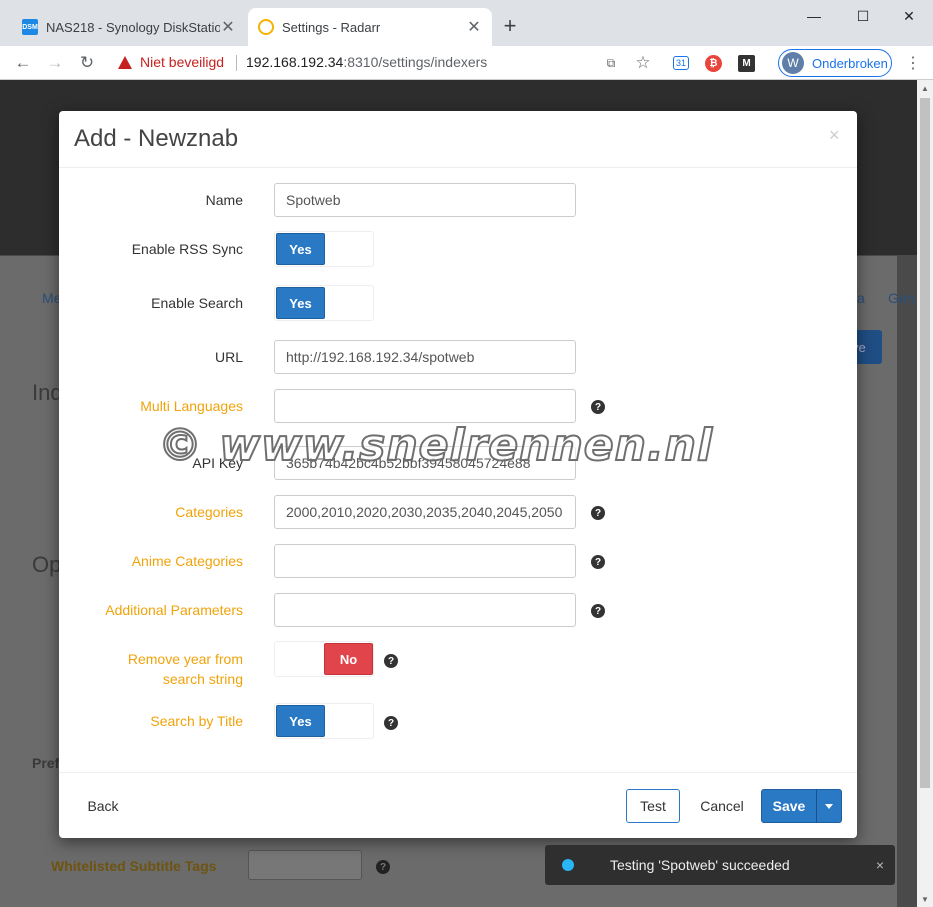 The height and width of the screenshot is (907, 933). I want to click on save-button: Save, so click(789, 806).